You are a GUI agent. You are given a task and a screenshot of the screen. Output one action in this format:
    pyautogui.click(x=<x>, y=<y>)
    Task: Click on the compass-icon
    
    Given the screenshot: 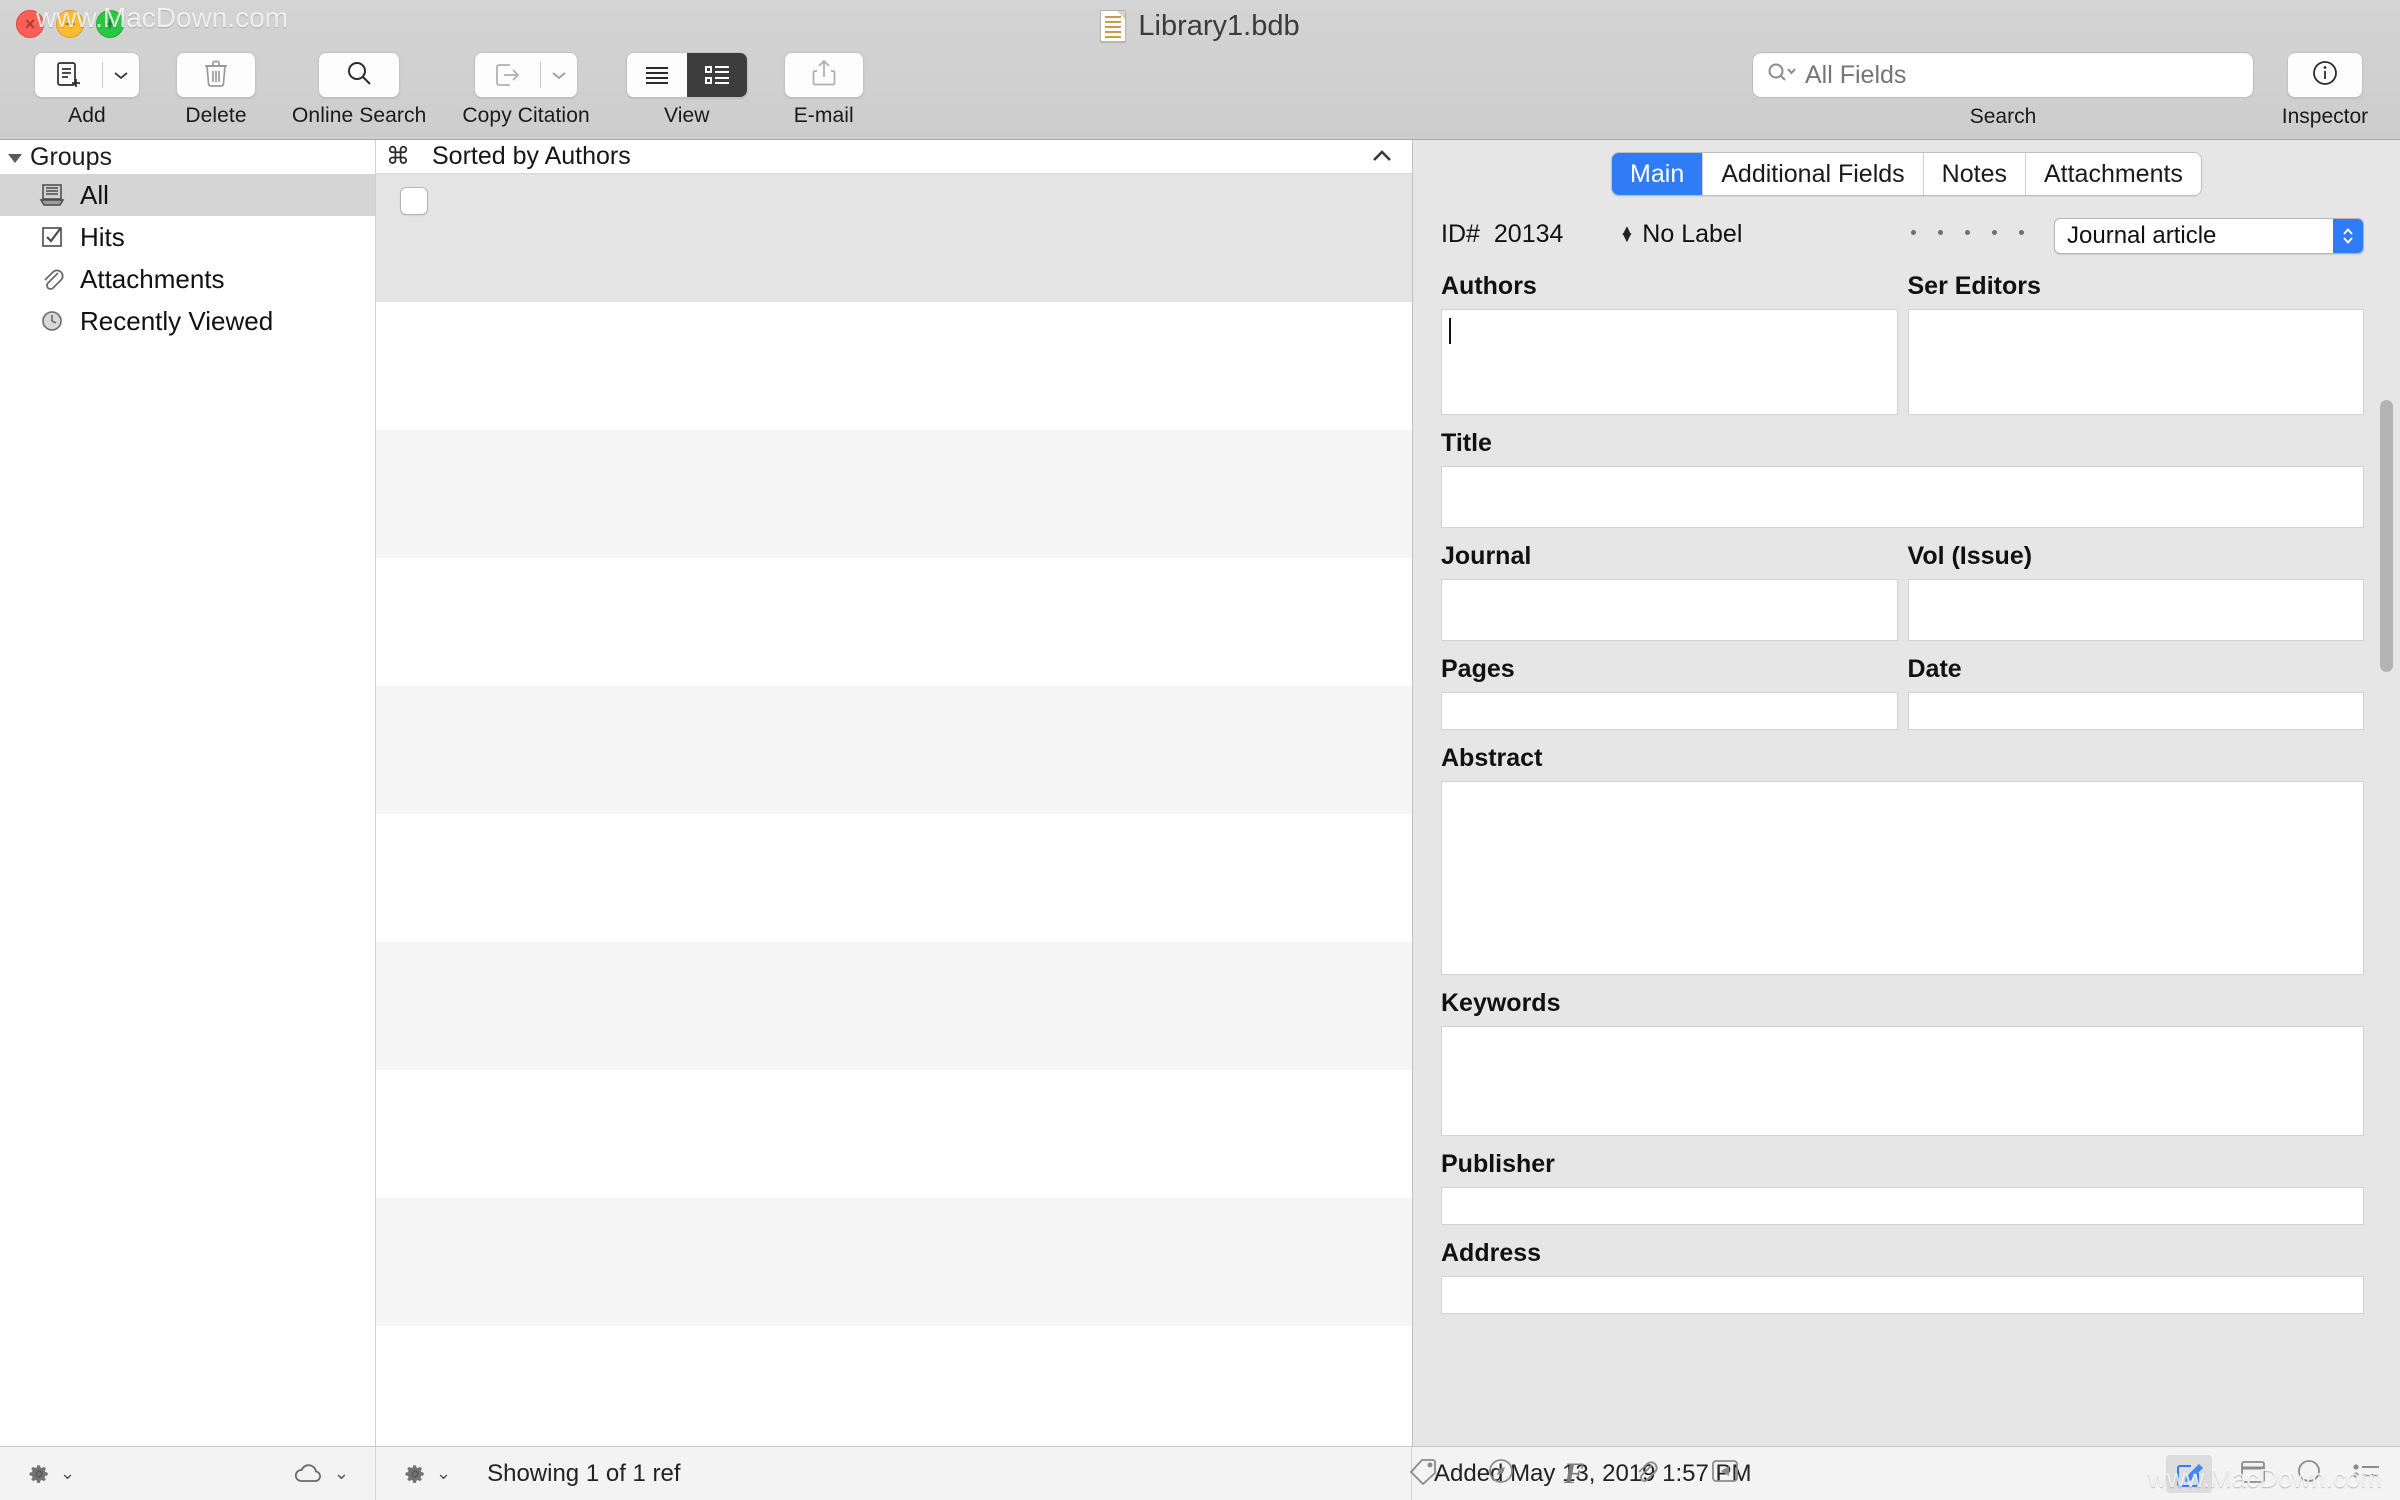 What is the action you would take?
    pyautogui.click(x=1501, y=1473)
    